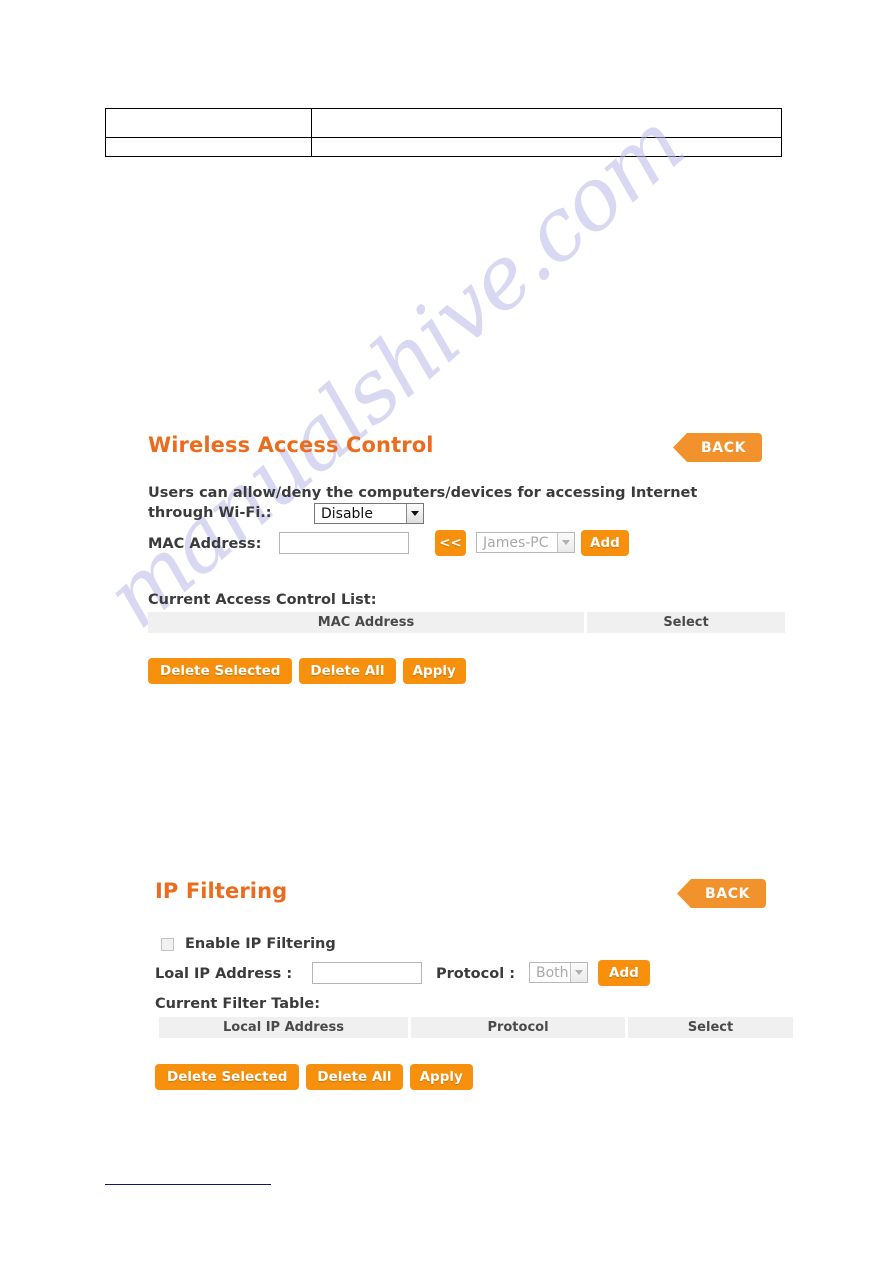  I want to click on filter-table-actions: Delete Selected Delete All Apply, so click(314, 1077).